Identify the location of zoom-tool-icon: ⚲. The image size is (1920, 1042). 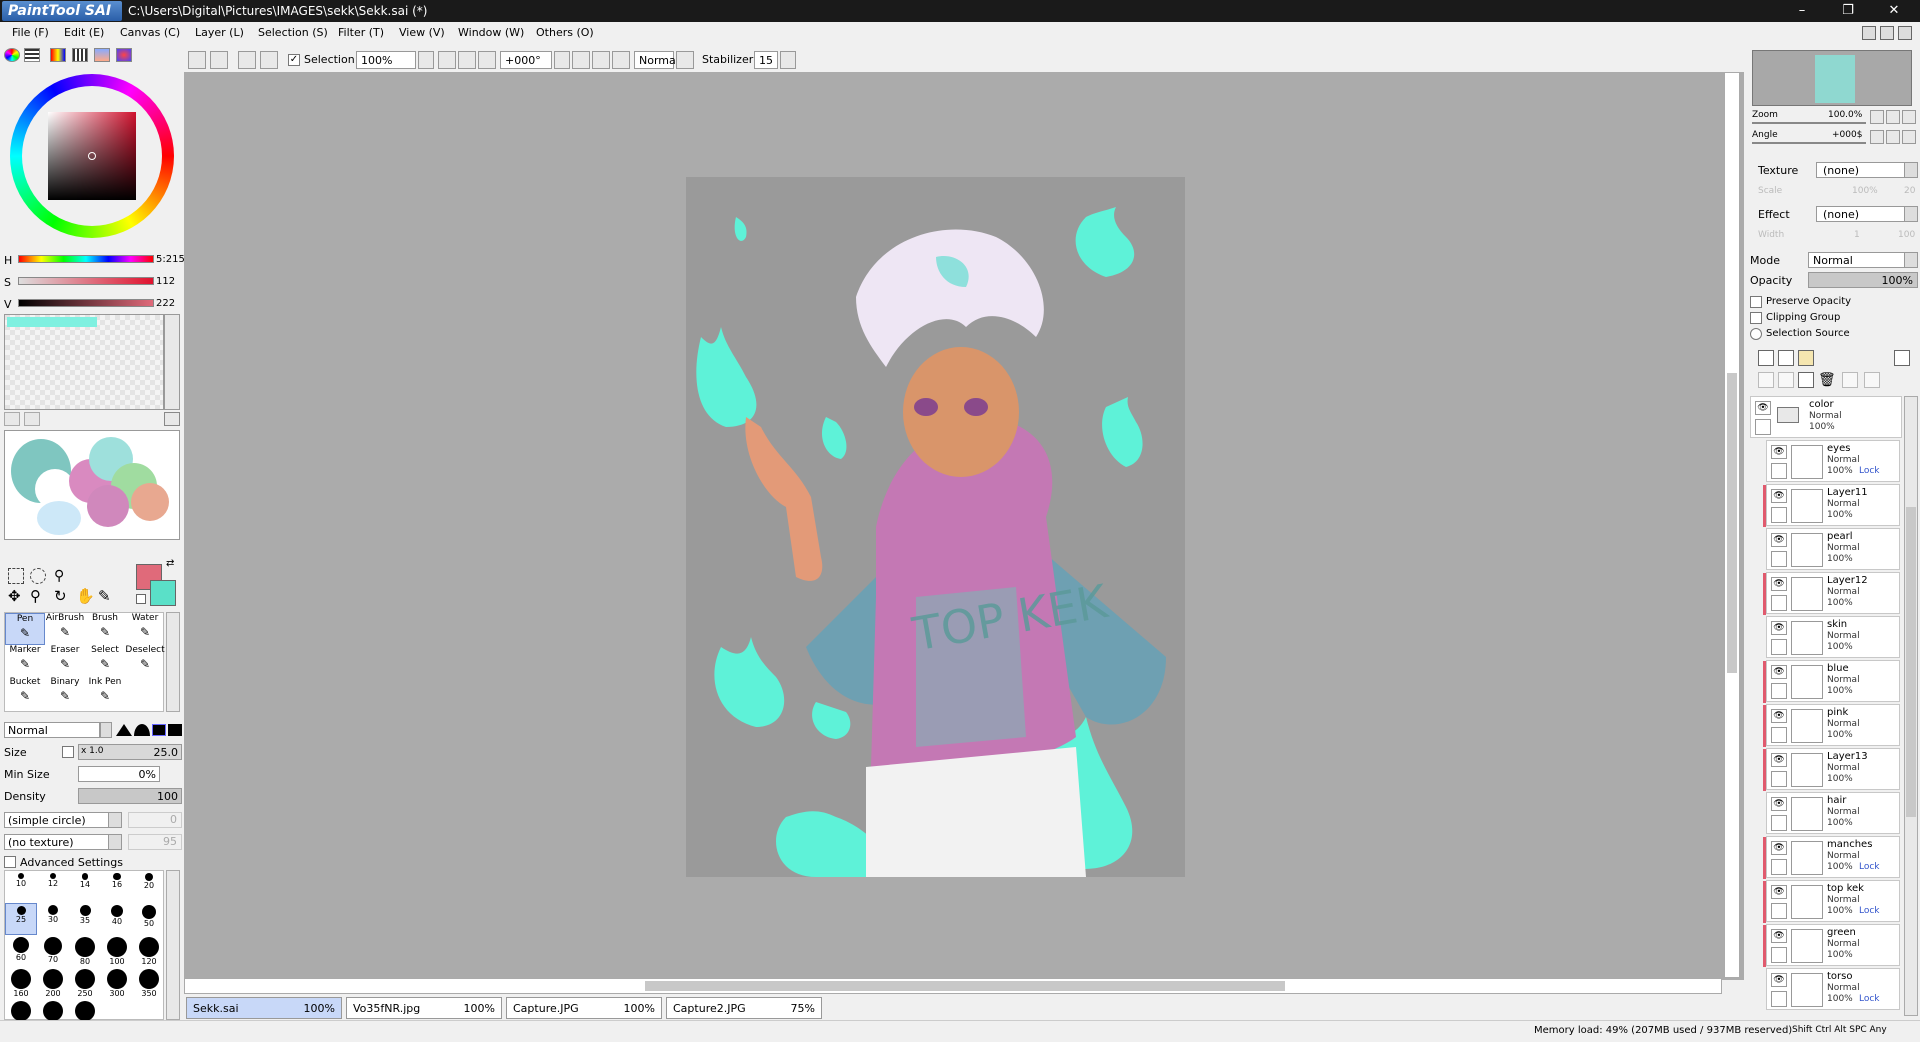
(38, 596).